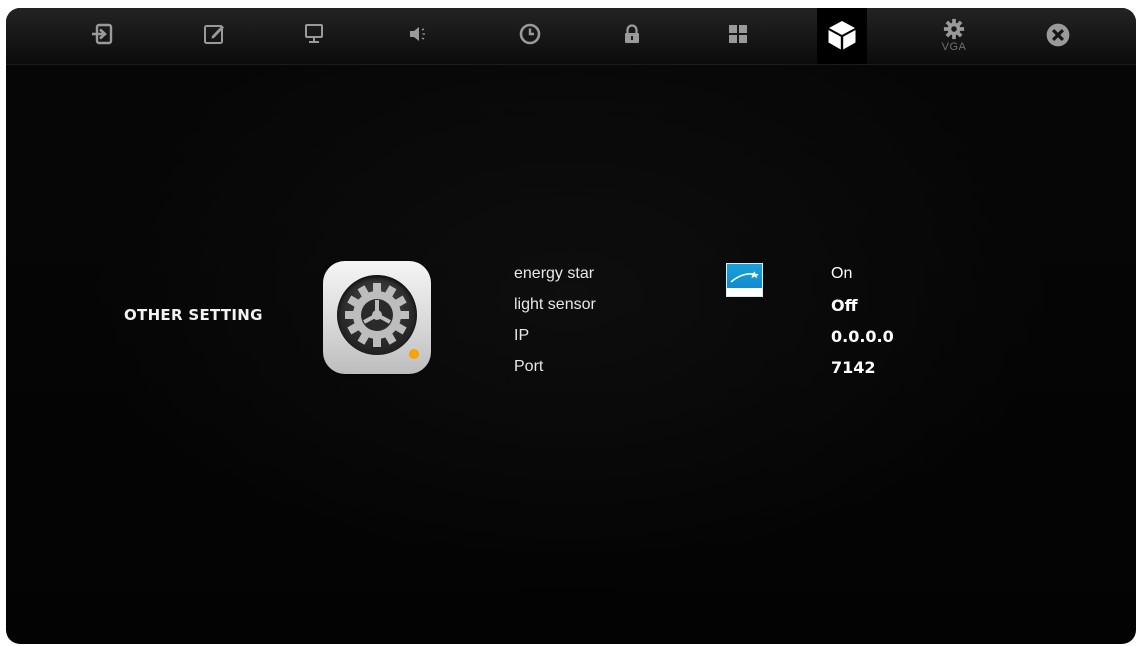 Image resolution: width=1140 pixels, height=646 pixels. I want to click on setting-label-port: Port, so click(528, 367).